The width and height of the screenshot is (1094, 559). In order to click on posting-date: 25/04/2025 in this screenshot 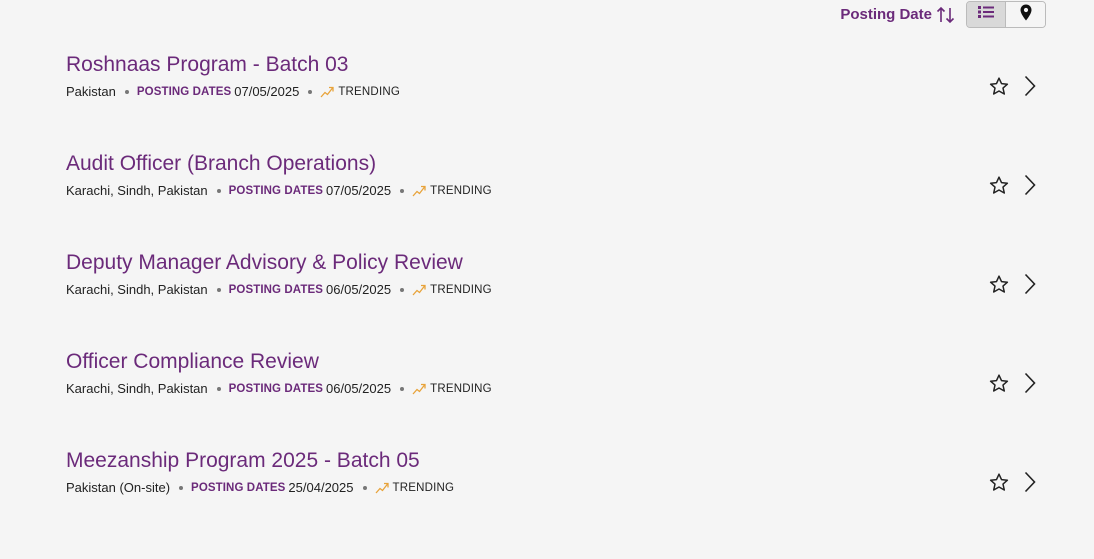, I will do `click(321, 487)`.